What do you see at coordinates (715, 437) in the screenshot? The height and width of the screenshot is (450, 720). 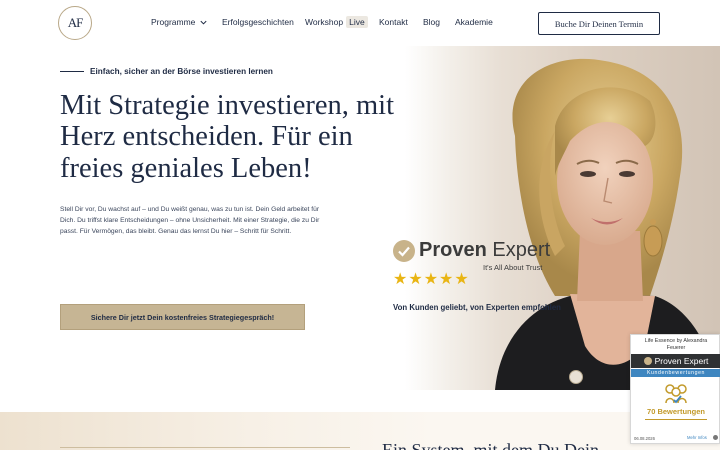 I see `info-icon` at bounding box center [715, 437].